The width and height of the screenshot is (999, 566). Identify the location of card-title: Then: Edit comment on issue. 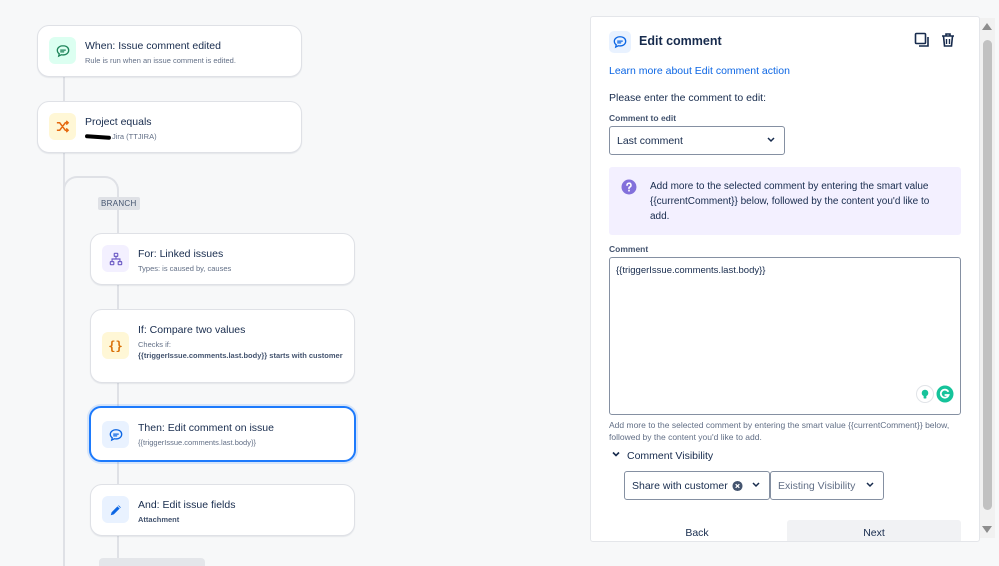
(206, 428).